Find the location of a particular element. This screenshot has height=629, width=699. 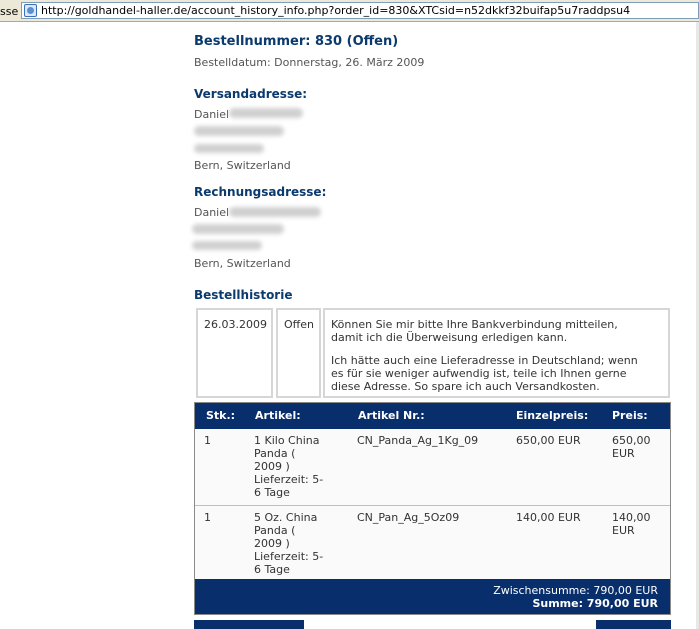

price-line: 140,00 is located at coordinates (631, 517).